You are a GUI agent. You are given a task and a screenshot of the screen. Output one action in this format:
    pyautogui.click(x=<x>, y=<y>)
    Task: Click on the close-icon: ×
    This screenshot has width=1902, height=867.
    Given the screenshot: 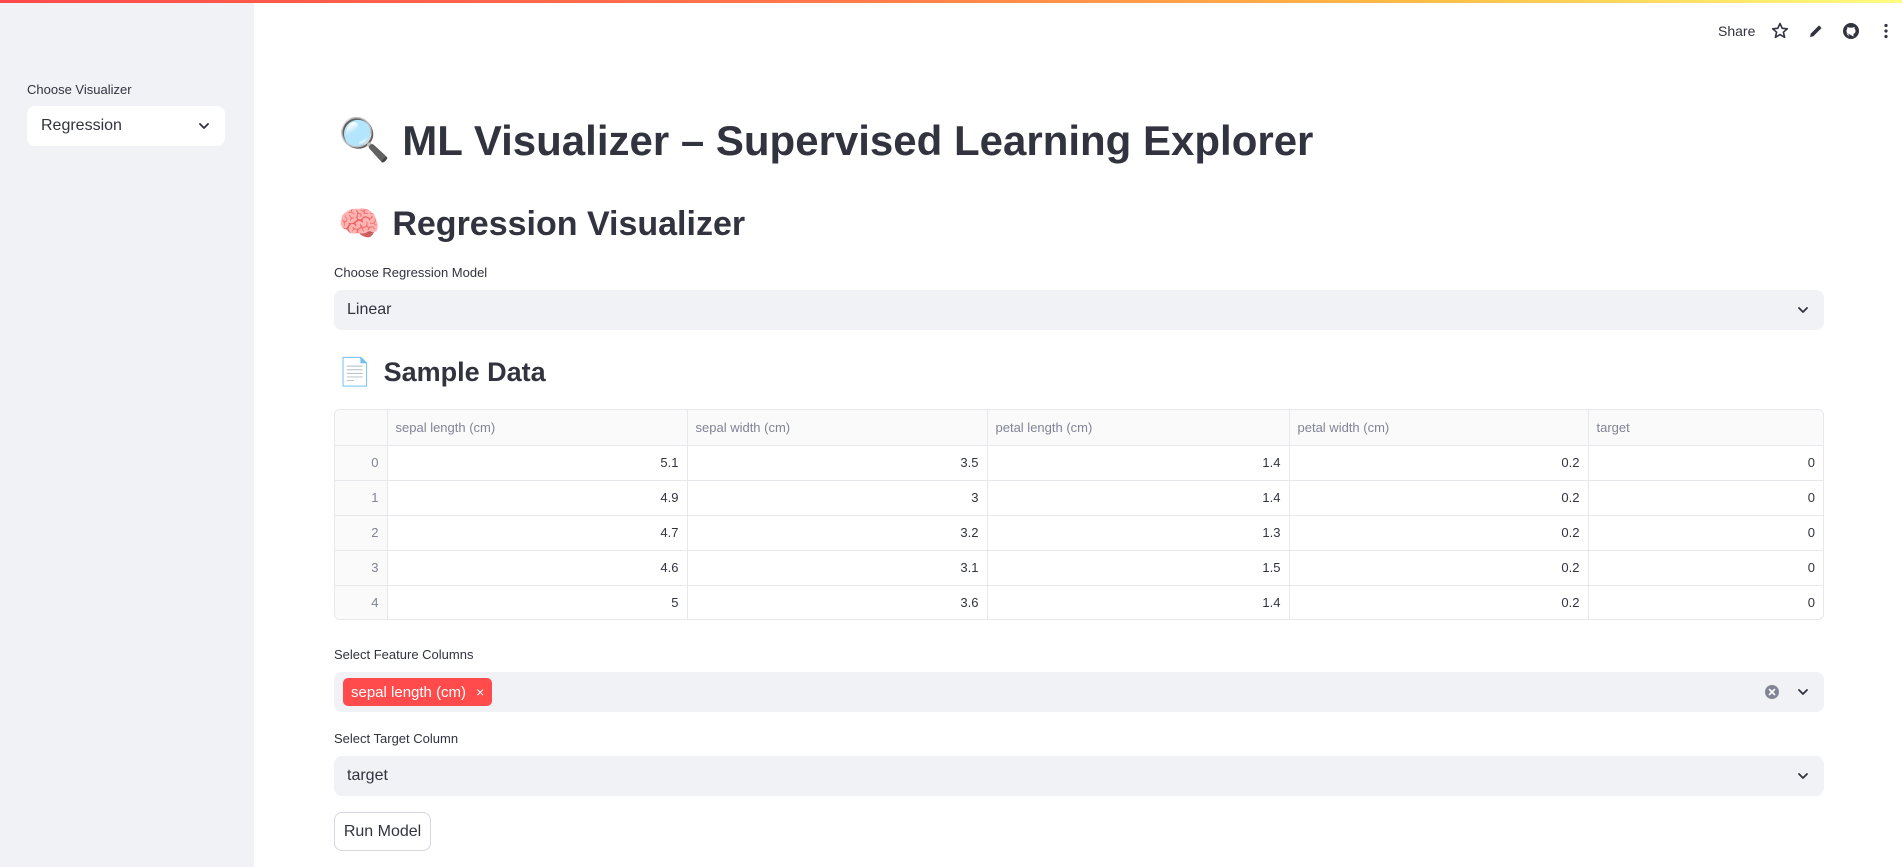 What is the action you would take?
    pyautogui.click(x=480, y=692)
    